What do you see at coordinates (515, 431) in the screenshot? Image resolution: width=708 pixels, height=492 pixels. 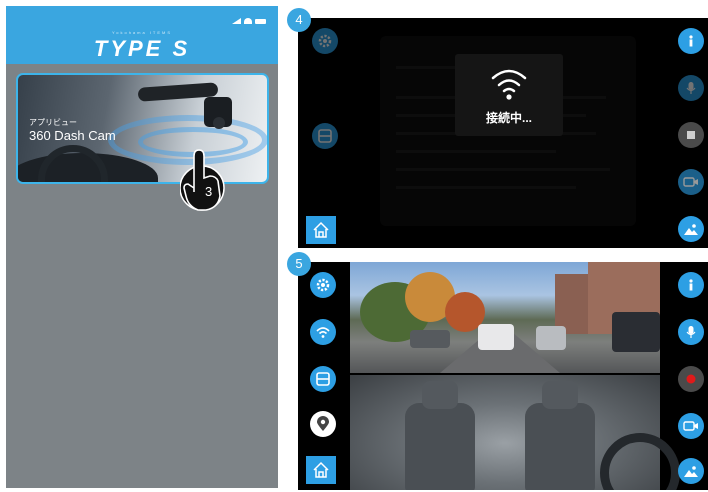 I see `interior-camera-feed` at bounding box center [515, 431].